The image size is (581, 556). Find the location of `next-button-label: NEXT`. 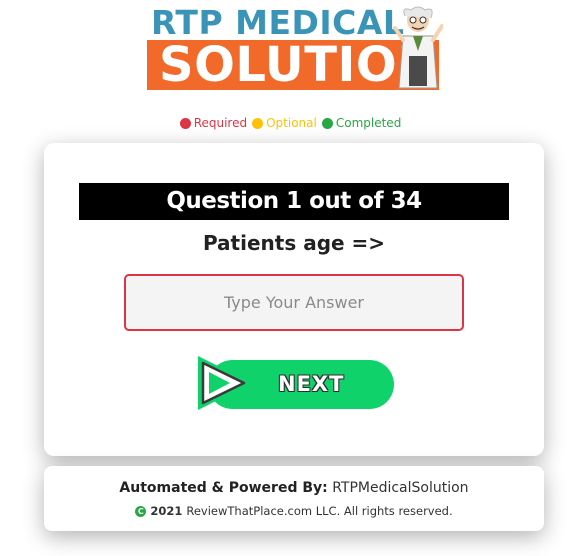

next-button-label: NEXT is located at coordinates (311, 384).